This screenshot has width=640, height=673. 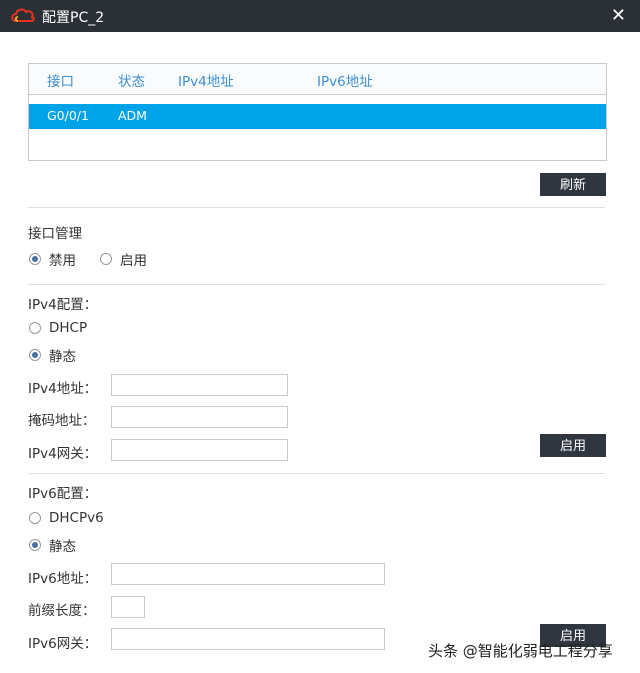 What do you see at coordinates (63, 644) in the screenshot?
I see `ipv6-gateway-label: IPv6网关：` at bounding box center [63, 644].